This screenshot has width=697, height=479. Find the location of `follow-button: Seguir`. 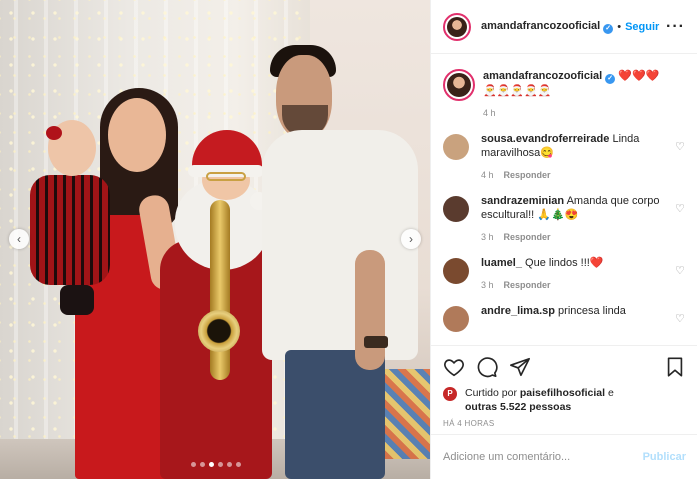

follow-button: Seguir is located at coordinates (642, 27).